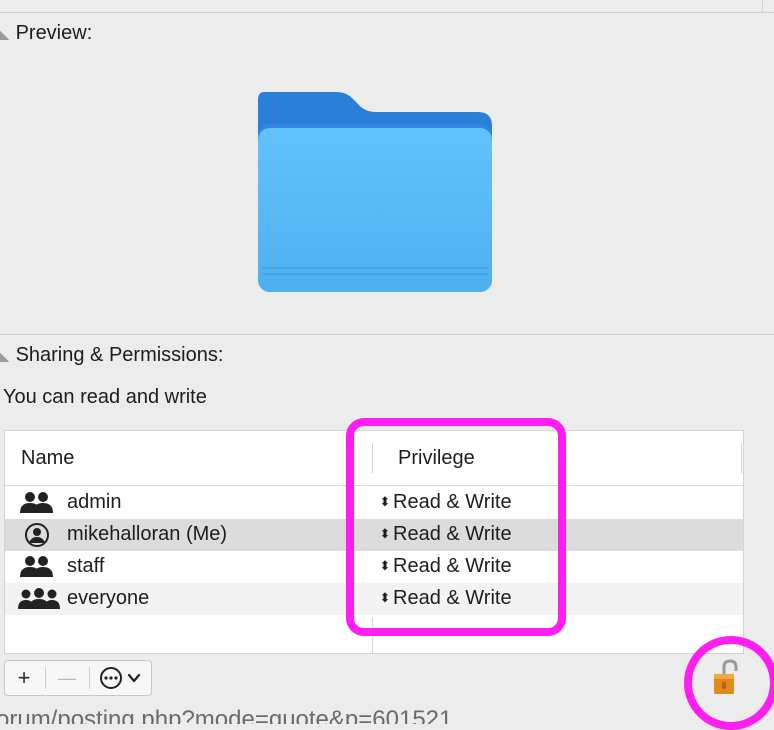  I want to click on permission-summary: You can read and write, so click(105, 397).